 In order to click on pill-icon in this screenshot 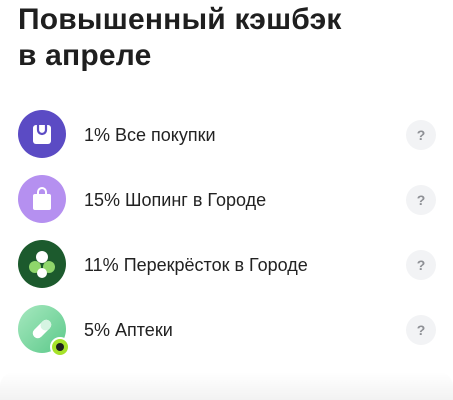, I will do `click(44, 331)`.